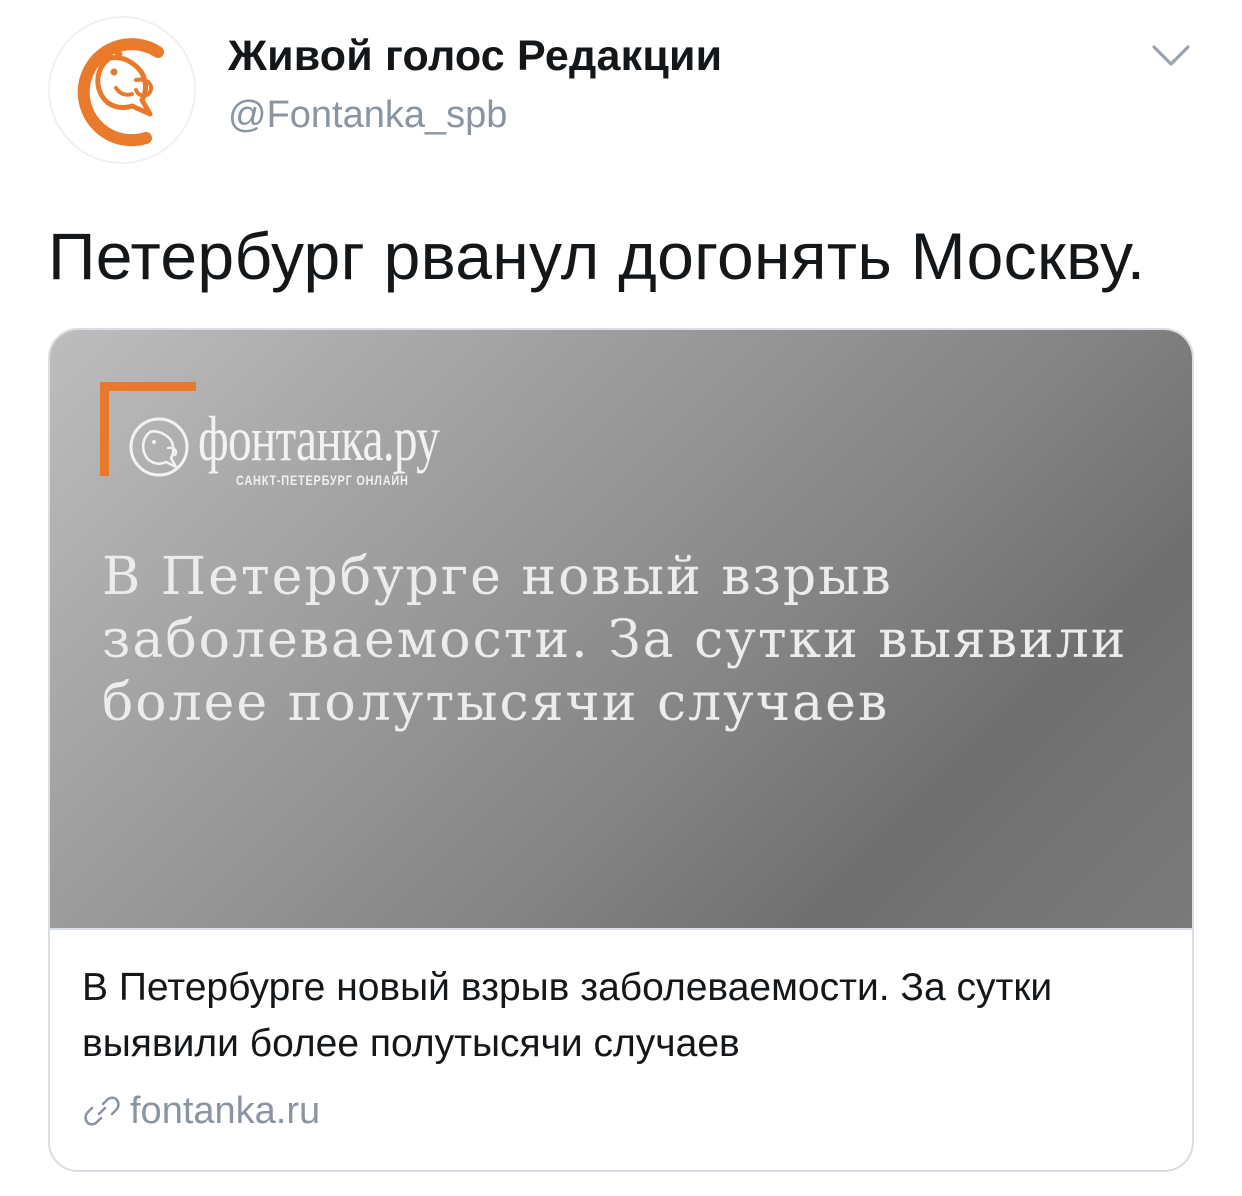  What do you see at coordinates (225, 1110) in the screenshot?
I see `card-domain: fontanka.ru` at bounding box center [225, 1110].